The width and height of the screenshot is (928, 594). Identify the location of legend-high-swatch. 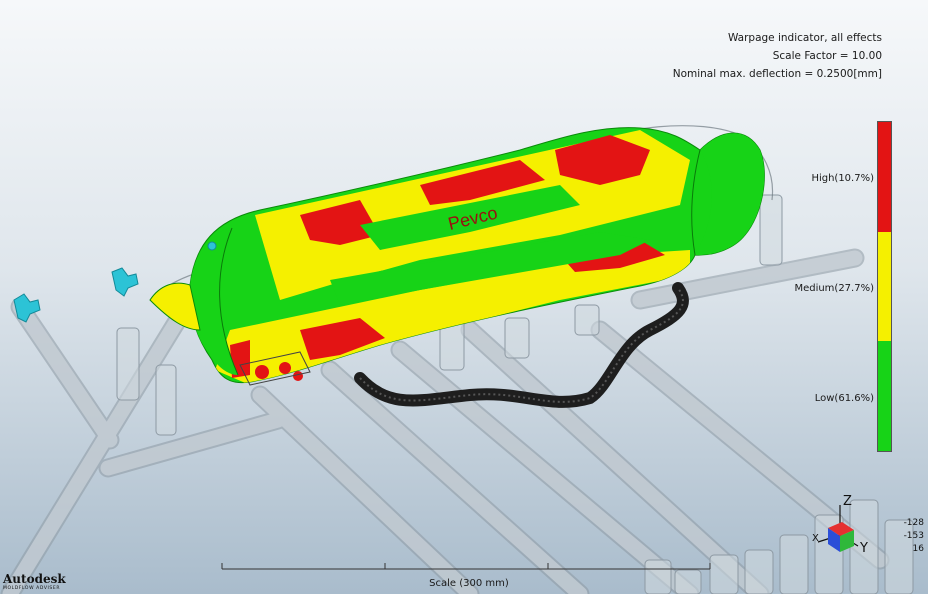
(884, 177).